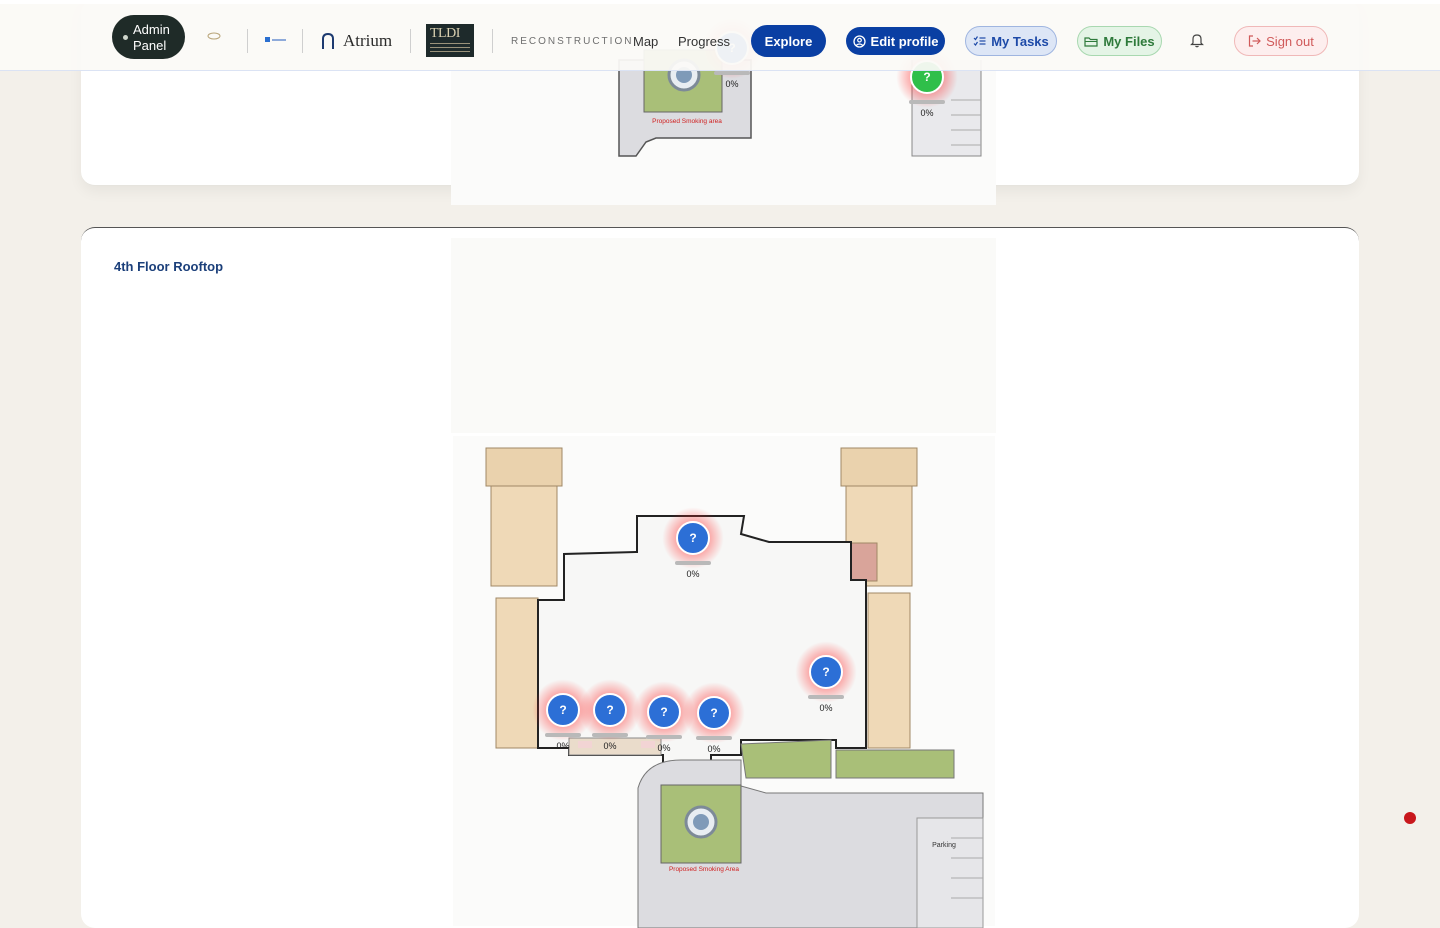 The height and width of the screenshot is (928, 1440). What do you see at coordinates (572, 41) in the screenshot?
I see `reconstruction-label: RECONSTRUCTION` at bounding box center [572, 41].